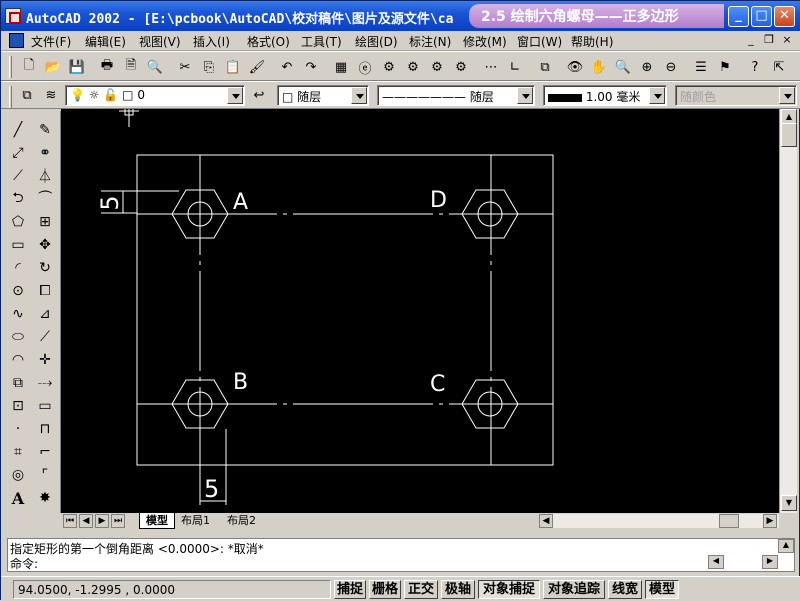 This screenshot has height=601, width=800. What do you see at coordinates (155, 67) in the screenshot?
I see `find-icon: 🔍` at bounding box center [155, 67].